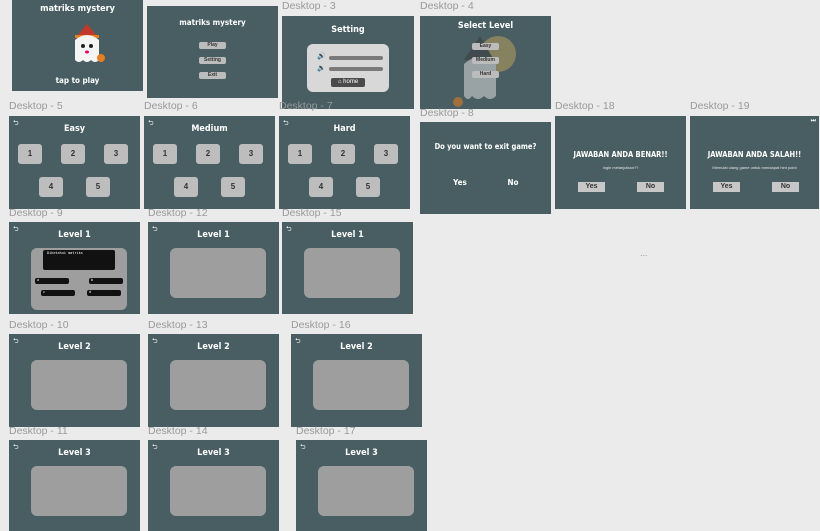  Describe the element at coordinates (36, 213) in the screenshot. I see `frame-label-desktop-9: Desktop - 9` at that location.